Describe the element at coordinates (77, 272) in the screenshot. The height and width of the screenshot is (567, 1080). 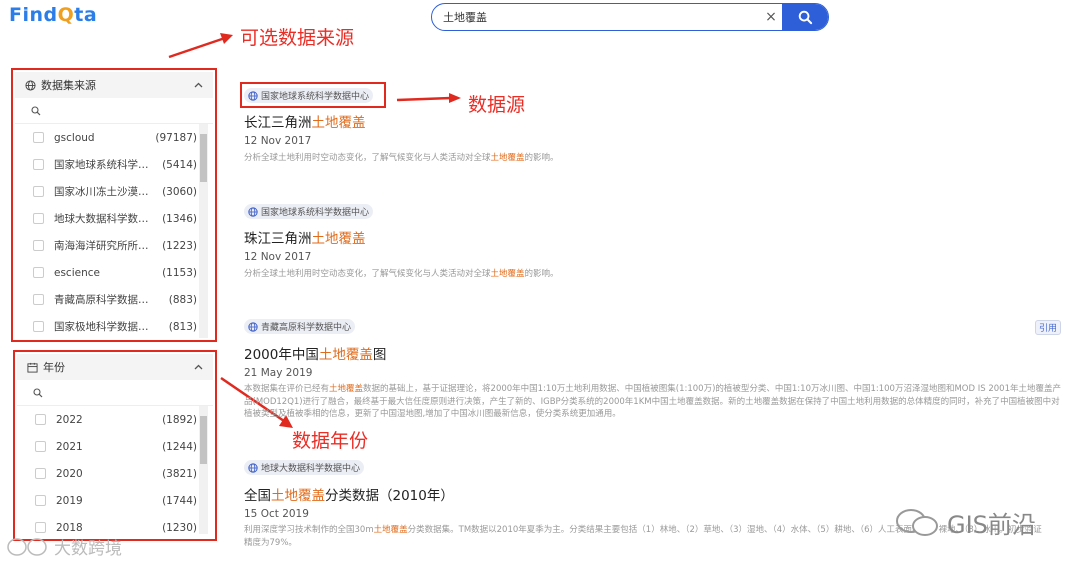
I see `source-item-label: escience` at that location.